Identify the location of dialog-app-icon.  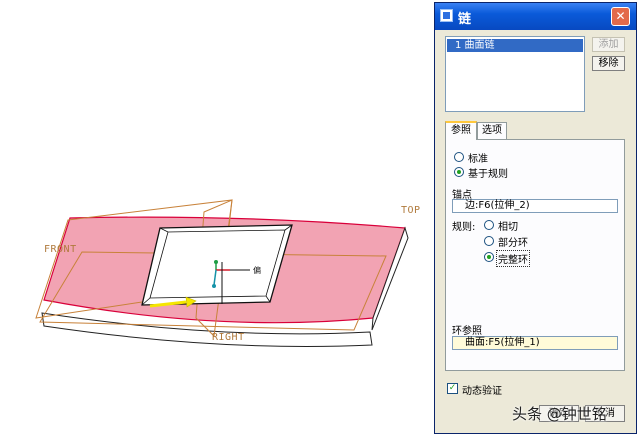
(446, 15).